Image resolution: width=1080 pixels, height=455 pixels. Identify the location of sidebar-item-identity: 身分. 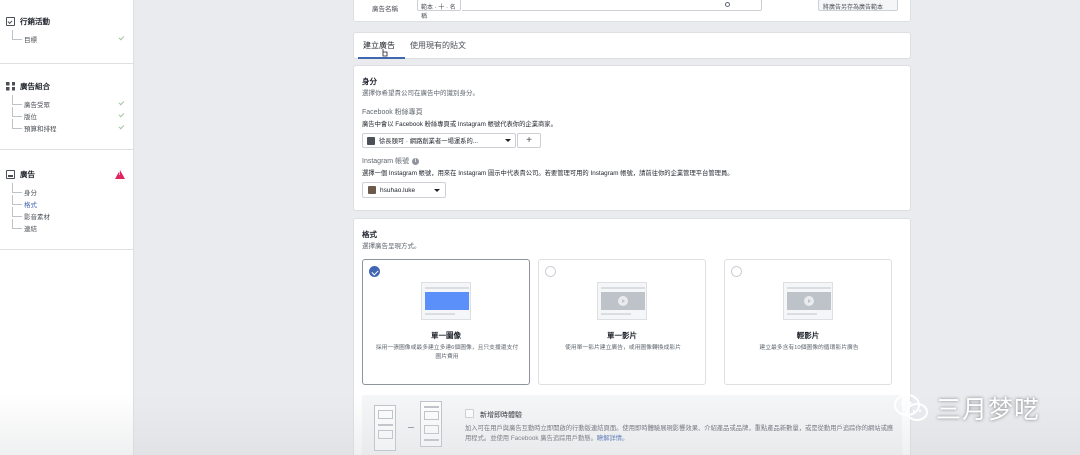
(70, 190).